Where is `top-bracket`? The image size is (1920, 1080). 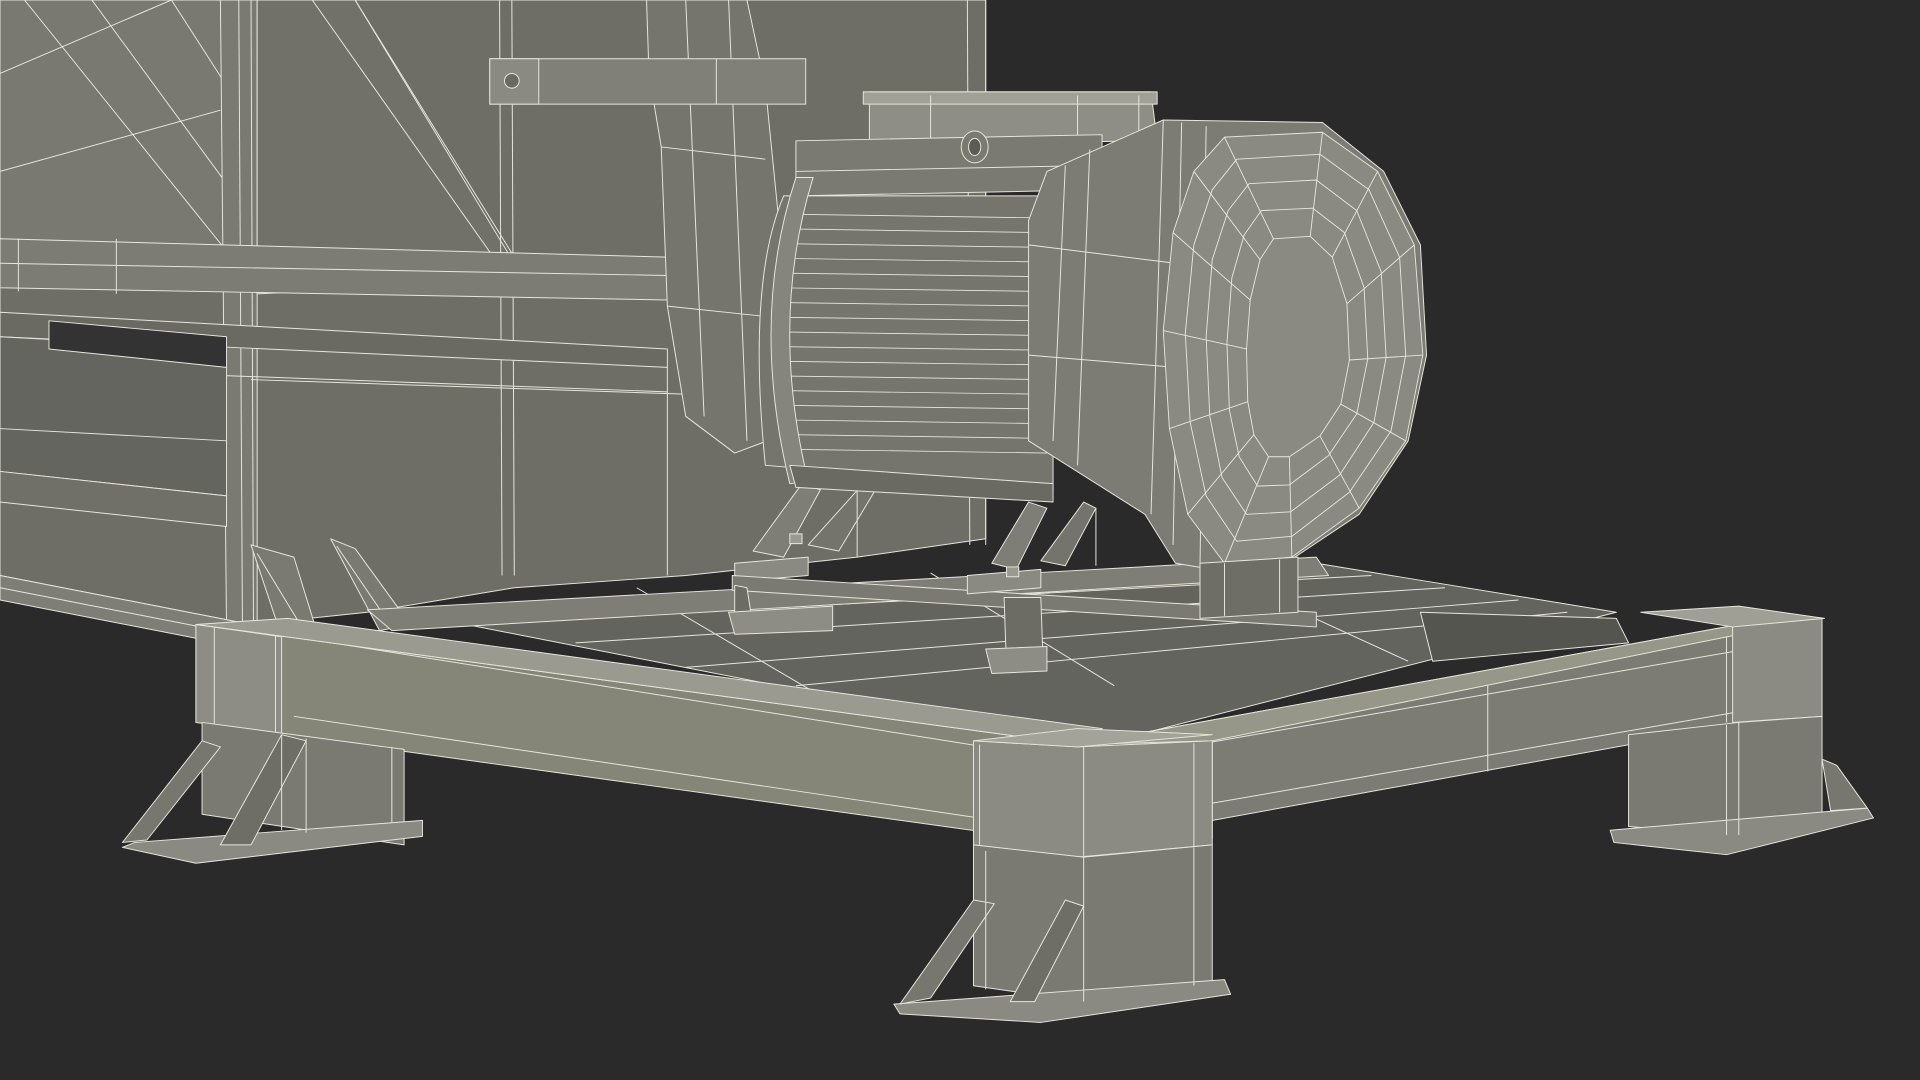
top-bracket is located at coordinates (648, 81).